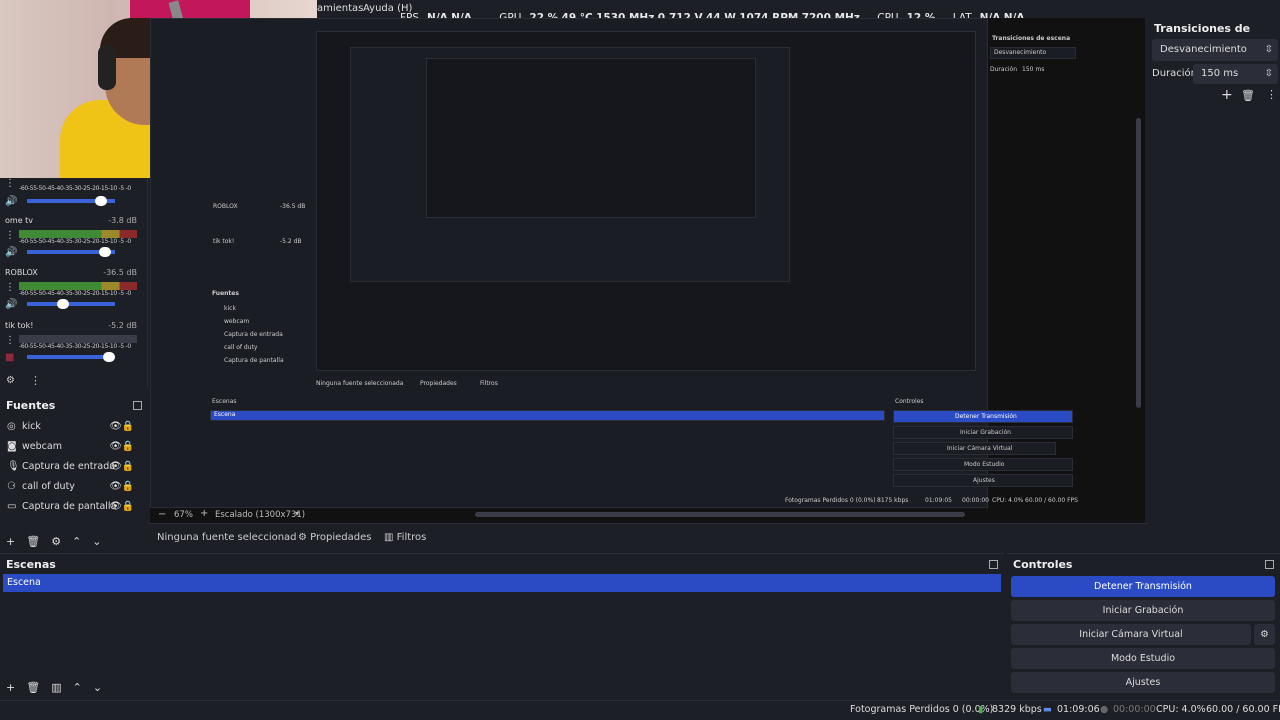  Describe the element at coordinates (1227, 95) in the screenshot. I see `add-transition-icon: +` at that location.